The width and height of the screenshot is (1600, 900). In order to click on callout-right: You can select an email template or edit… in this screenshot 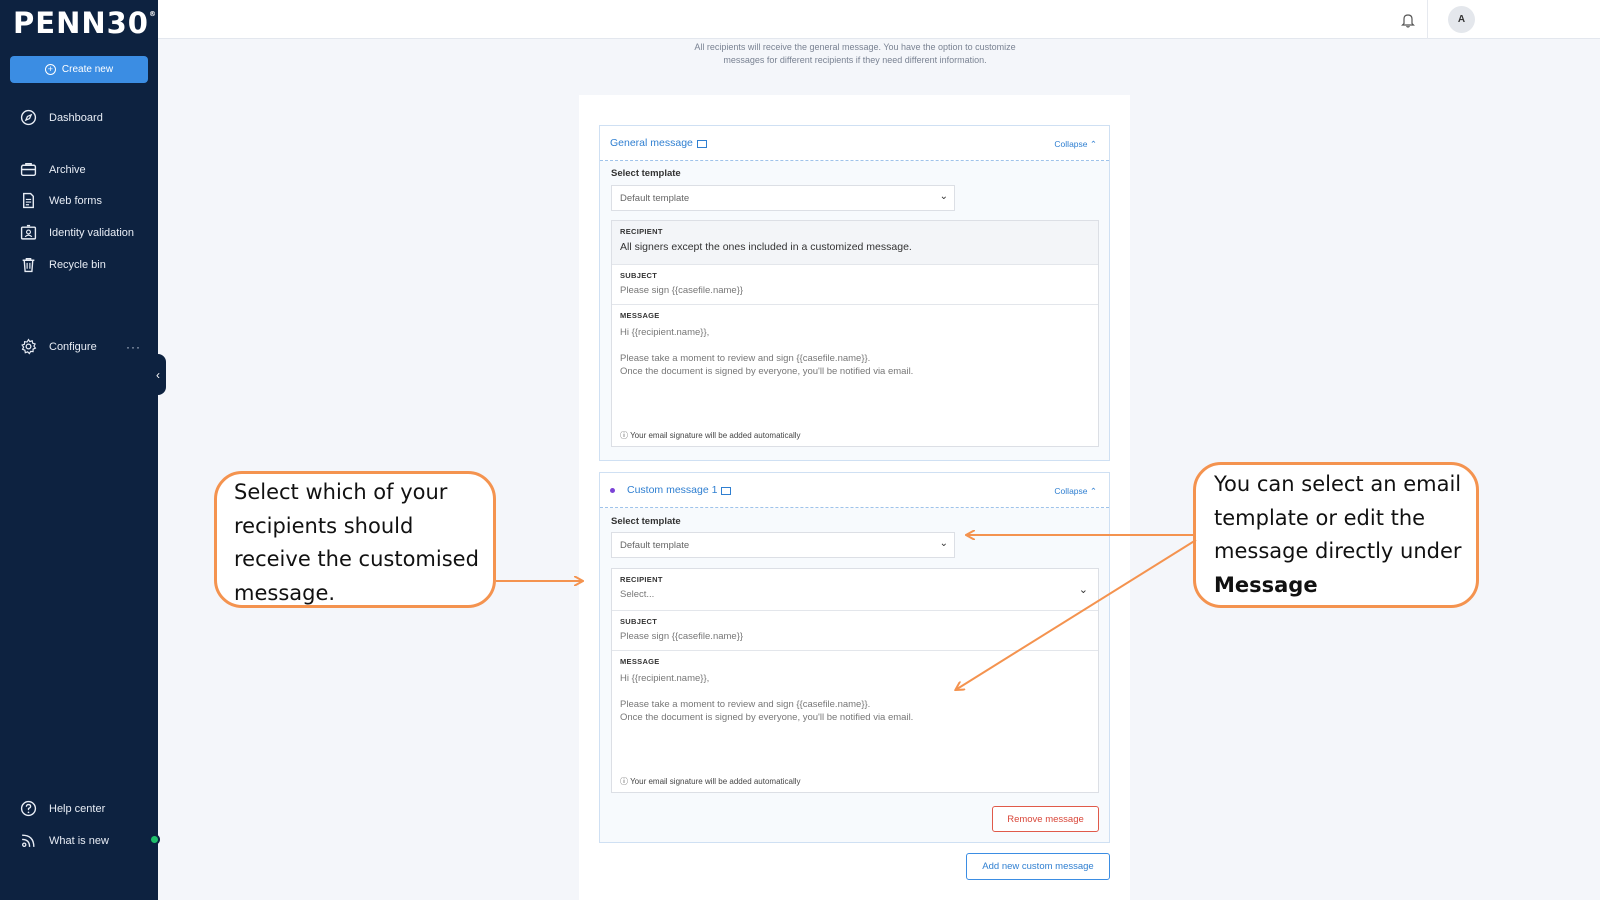, I will do `click(1336, 535)`.